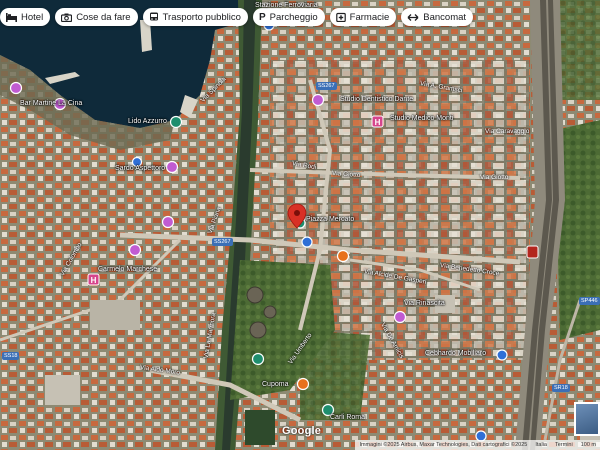 This screenshot has width=600, height=450. What do you see at coordinates (67, 17) in the screenshot?
I see `camera-icon` at bounding box center [67, 17].